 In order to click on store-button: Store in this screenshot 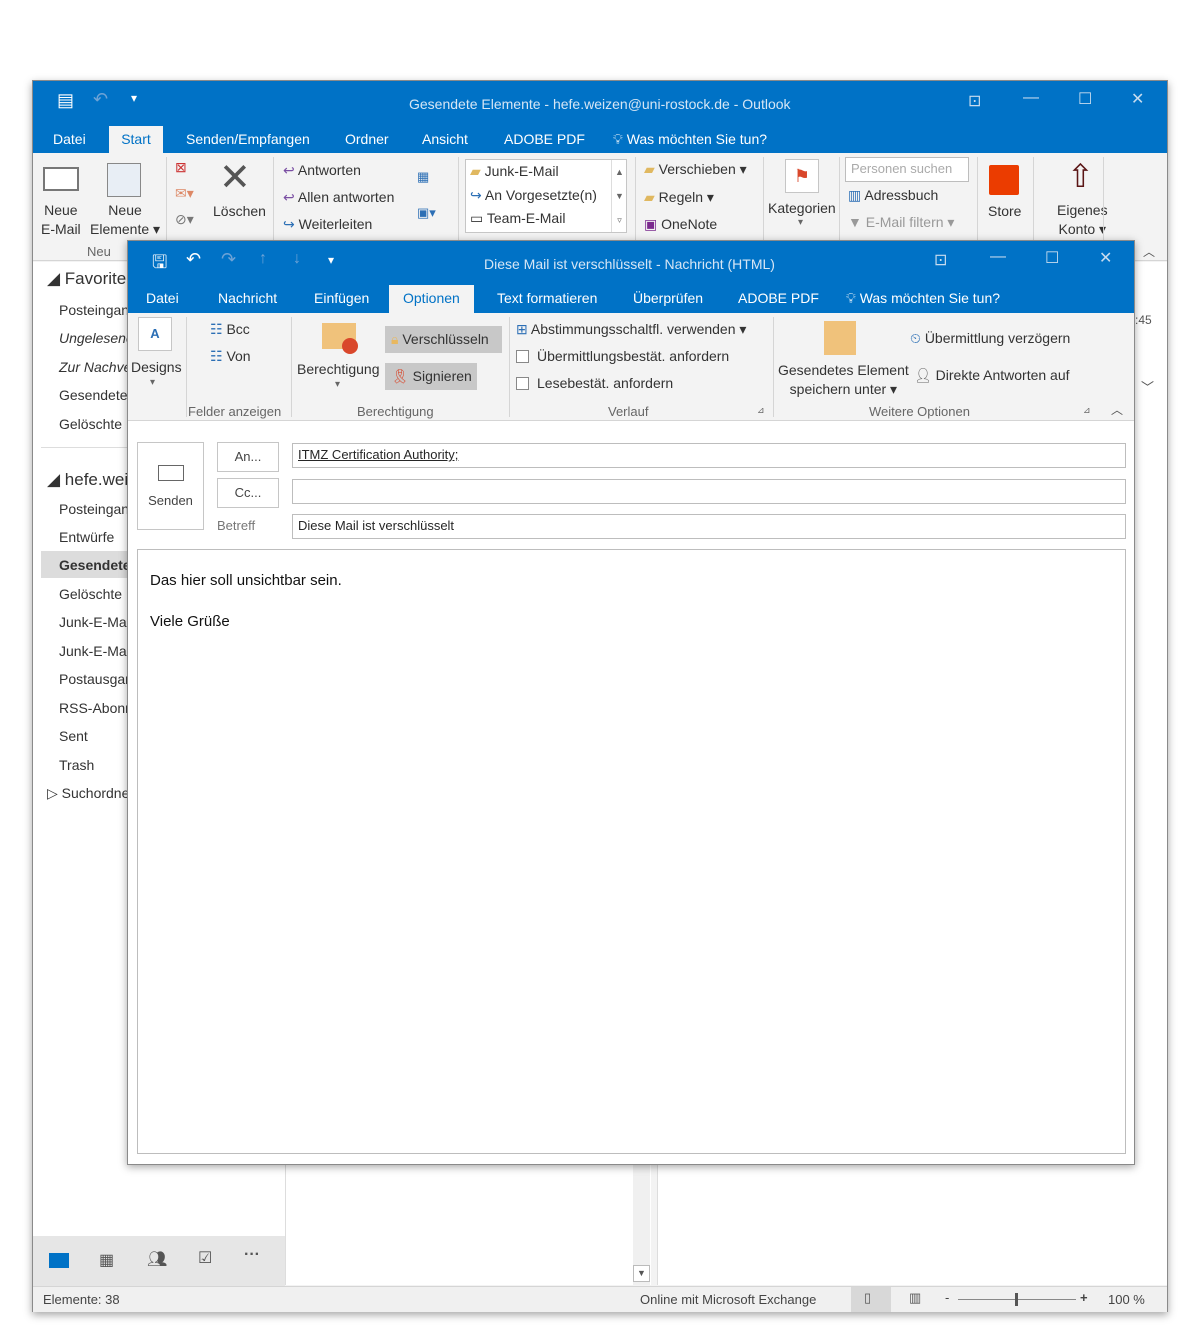, I will do `click(1004, 211)`.